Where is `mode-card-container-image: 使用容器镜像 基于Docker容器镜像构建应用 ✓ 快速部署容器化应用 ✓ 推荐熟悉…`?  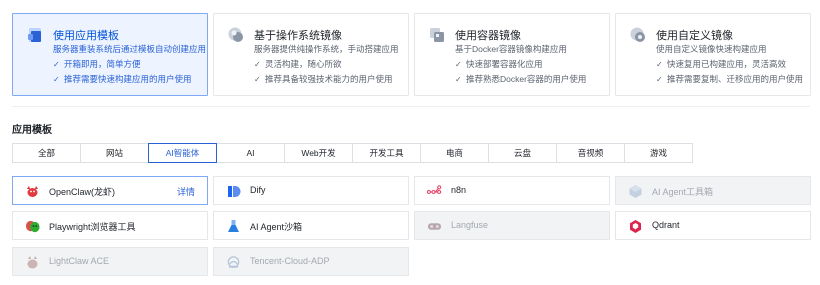 mode-card-container-image: 使用容器镜像 基于Docker容器镜像构建应用 ✓ 快速部署容器化应用 ✓ 推荐熟悉… is located at coordinates (512, 54).